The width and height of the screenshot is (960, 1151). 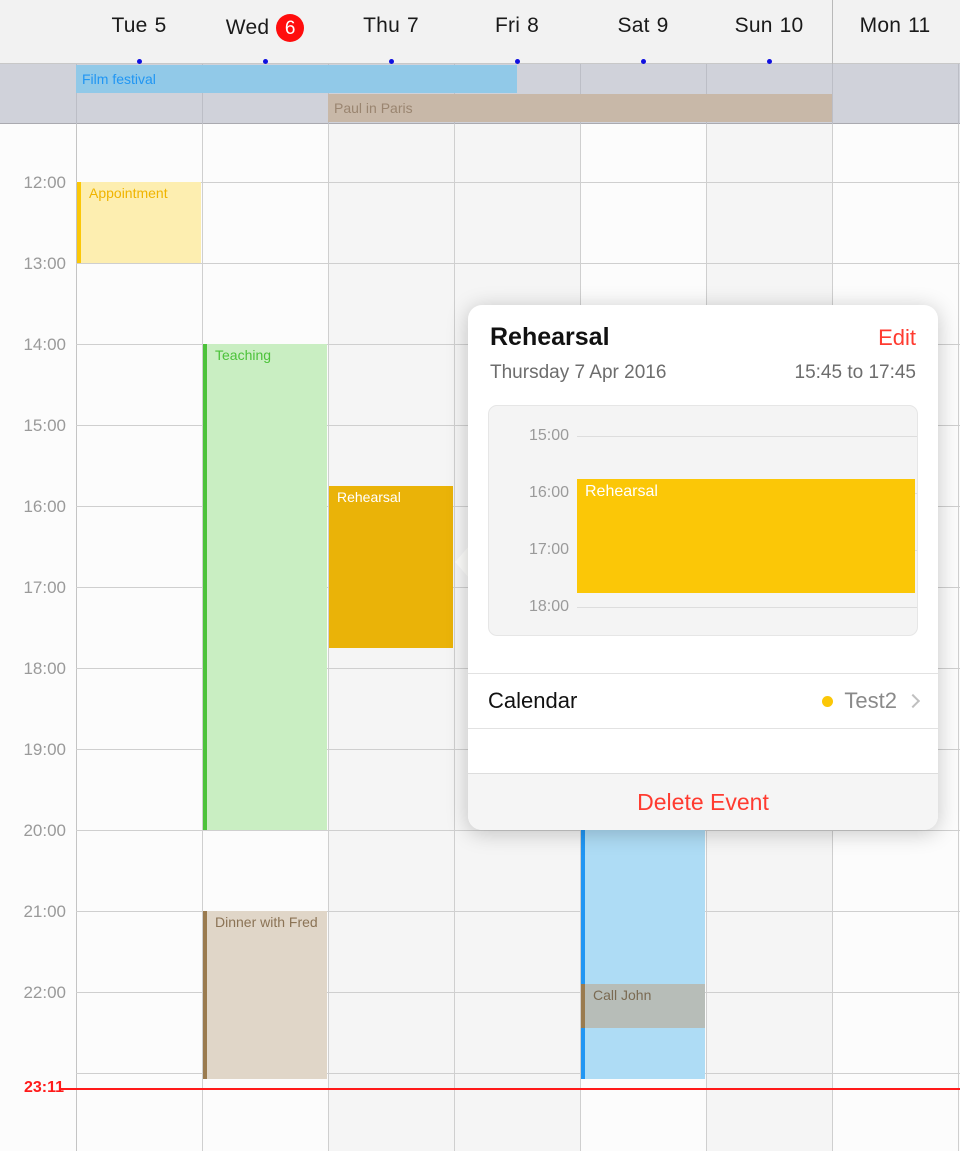 What do you see at coordinates (76, 637) in the screenshot?
I see `time-gutter-divider` at bounding box center [76, 637].